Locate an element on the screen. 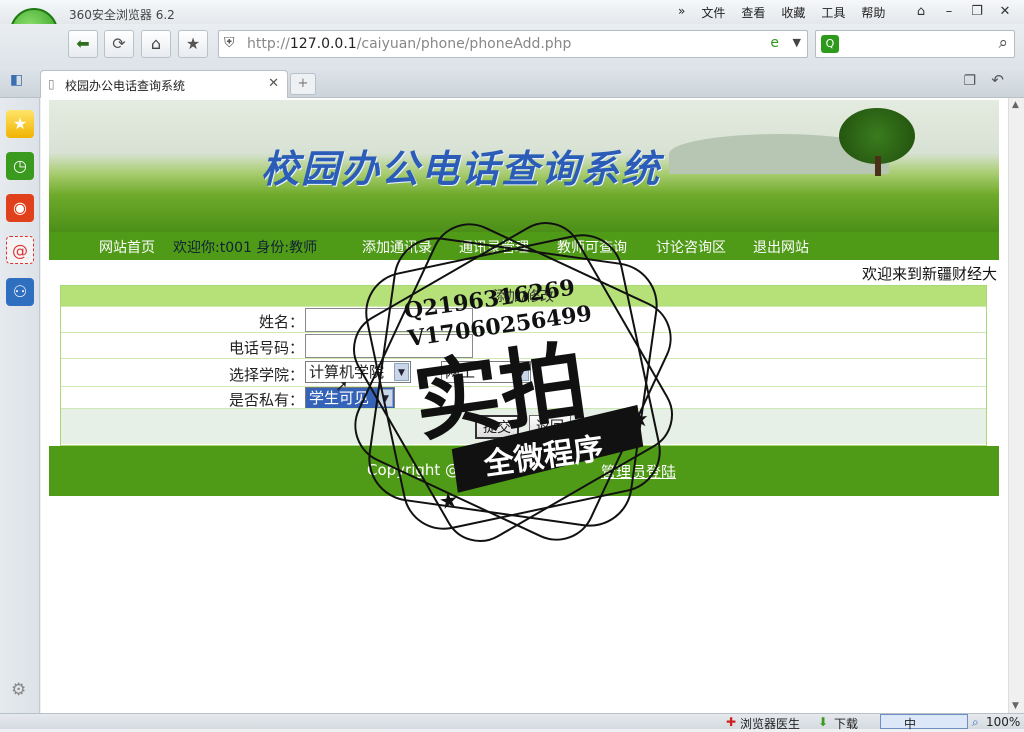  minimize-icon: – is located at coordinates (949, 12).